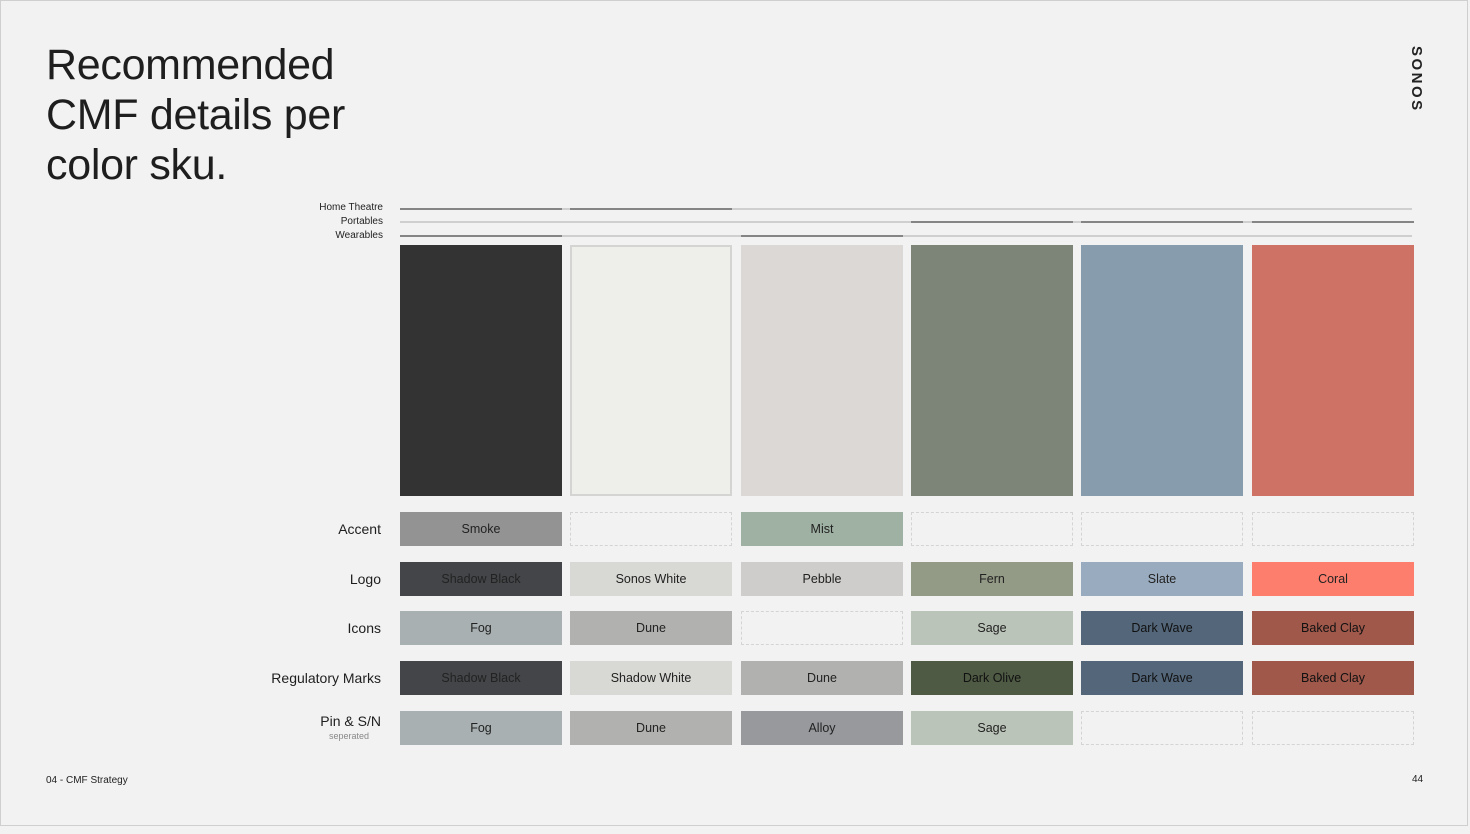 This screenshot has height=834, width=1470. What do you see at coordinates (326, 678) in the screenshot?
I see `row-label: Regulatory Marks` at bounding box center [326, 678].